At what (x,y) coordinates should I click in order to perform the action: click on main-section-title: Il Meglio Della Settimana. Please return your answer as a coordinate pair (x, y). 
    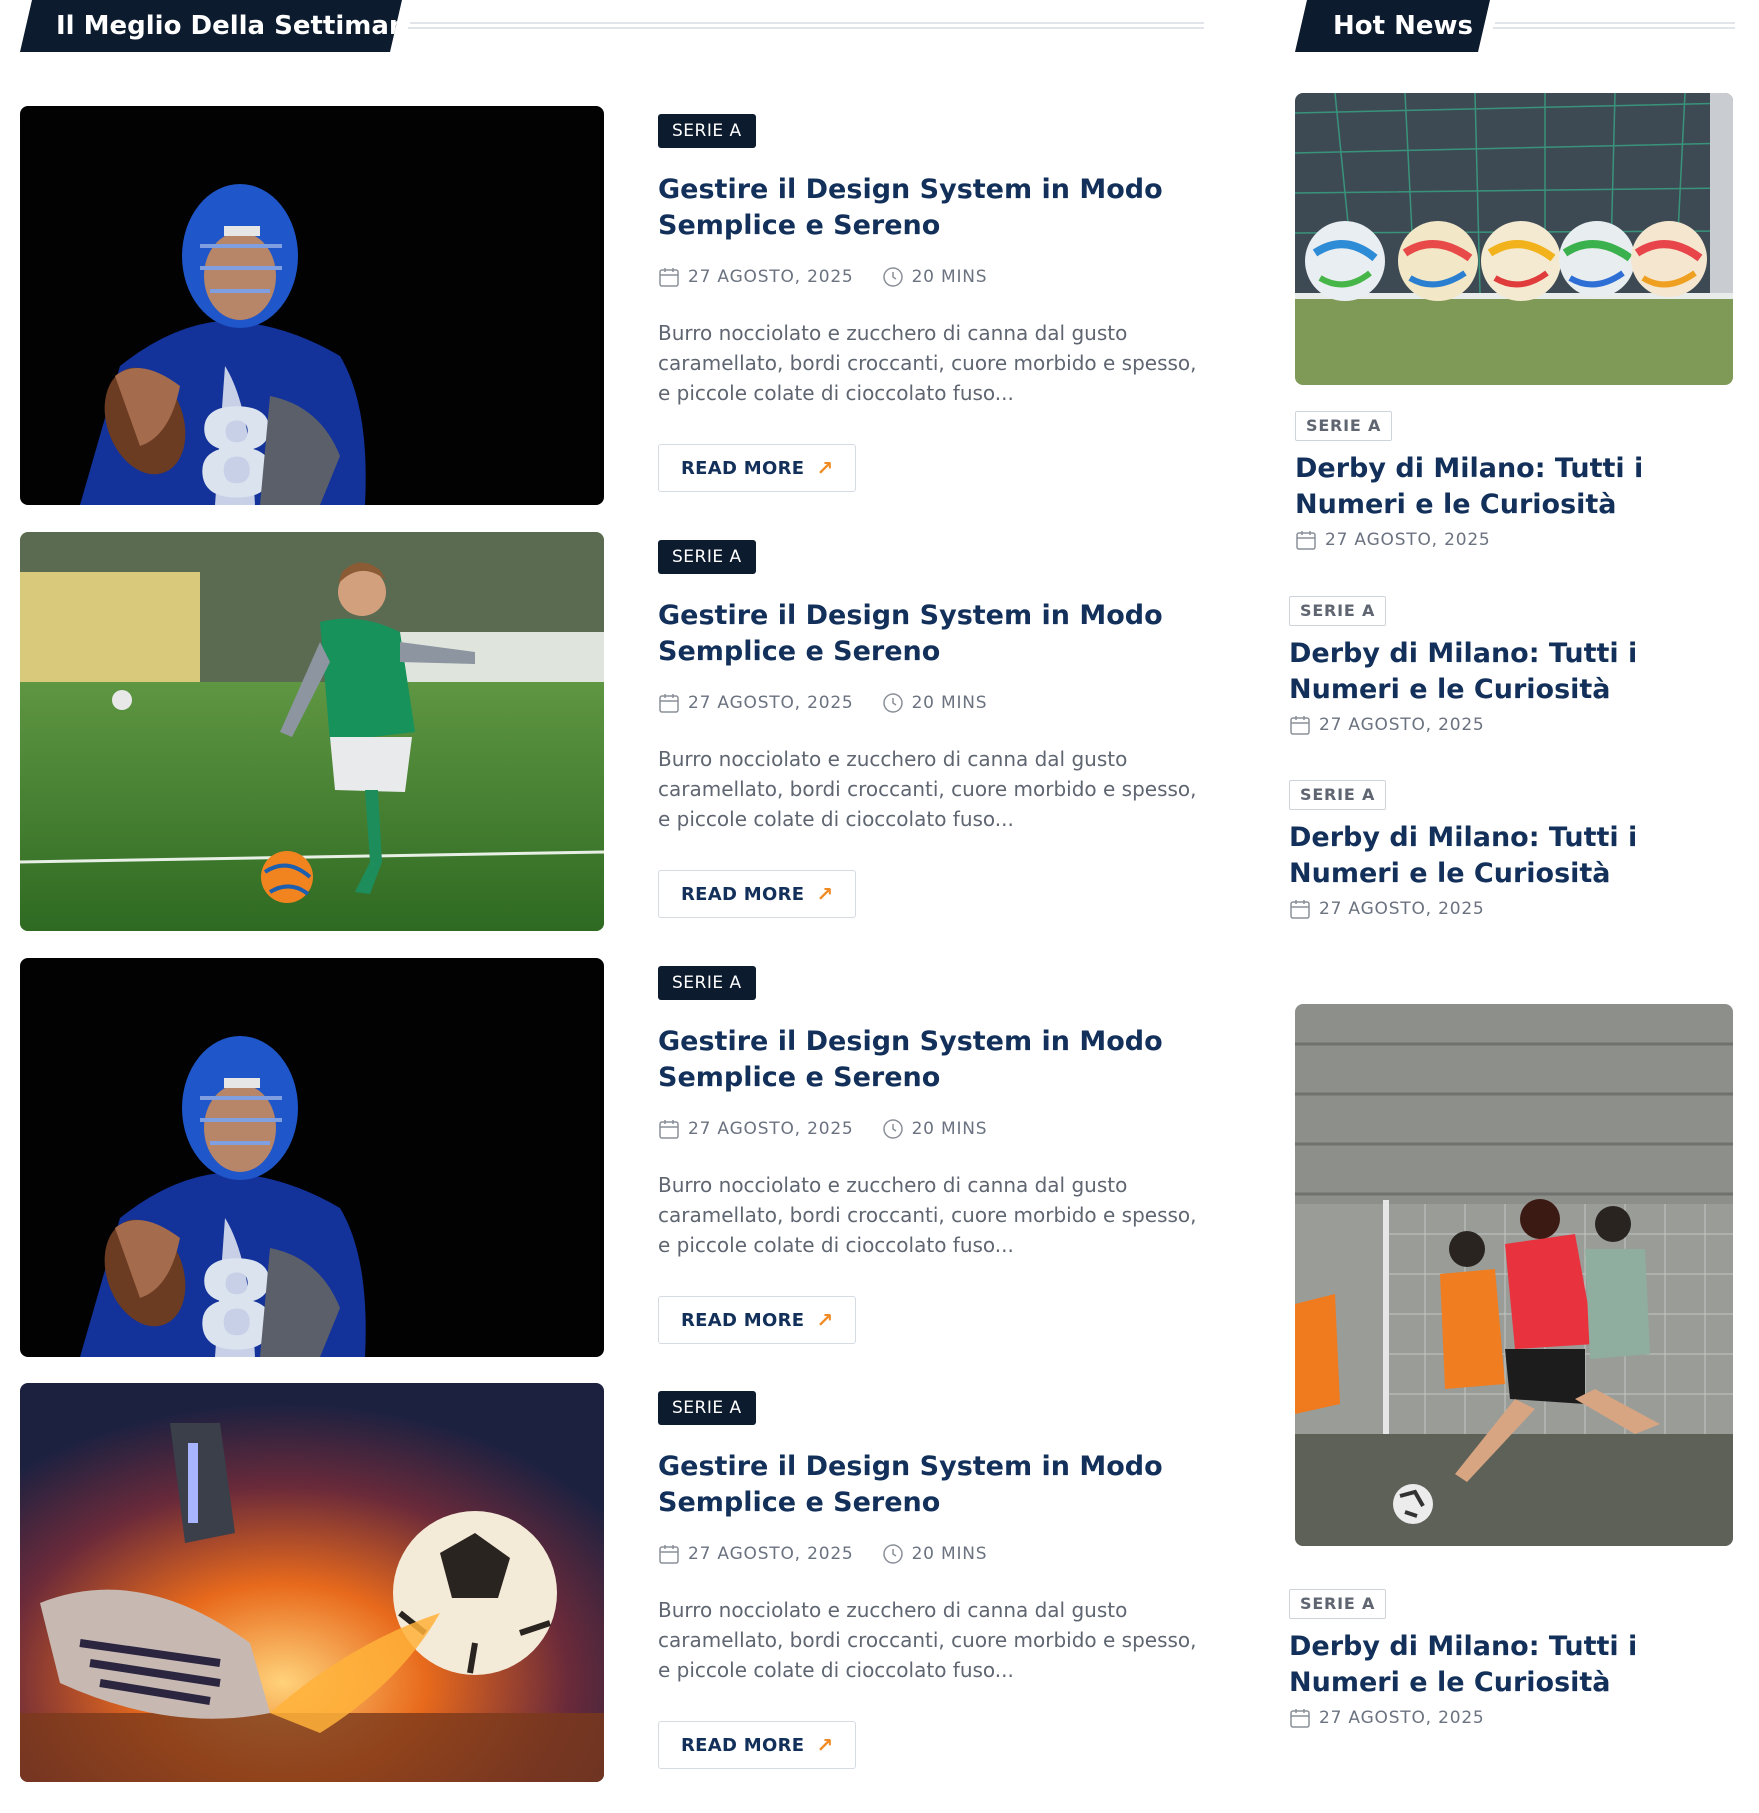
    Looking at the image, I should click on (211, 26).